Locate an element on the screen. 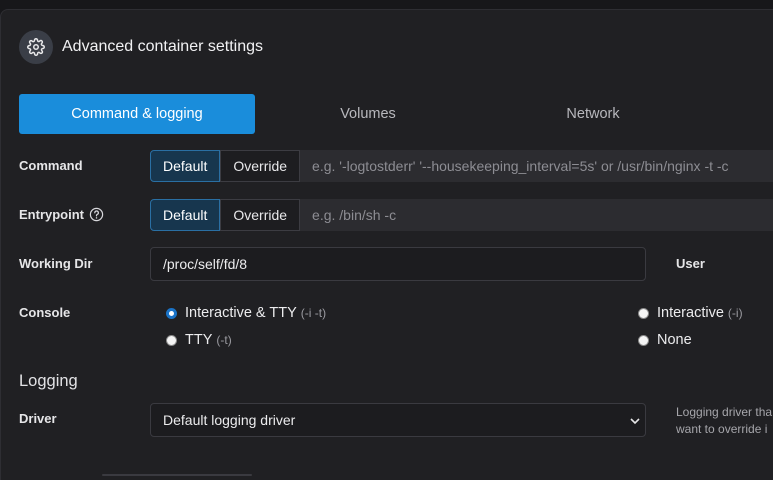 The width and height of the screenshot is (773, 480). command-override-button: Override is located at coordinates (260, 166).